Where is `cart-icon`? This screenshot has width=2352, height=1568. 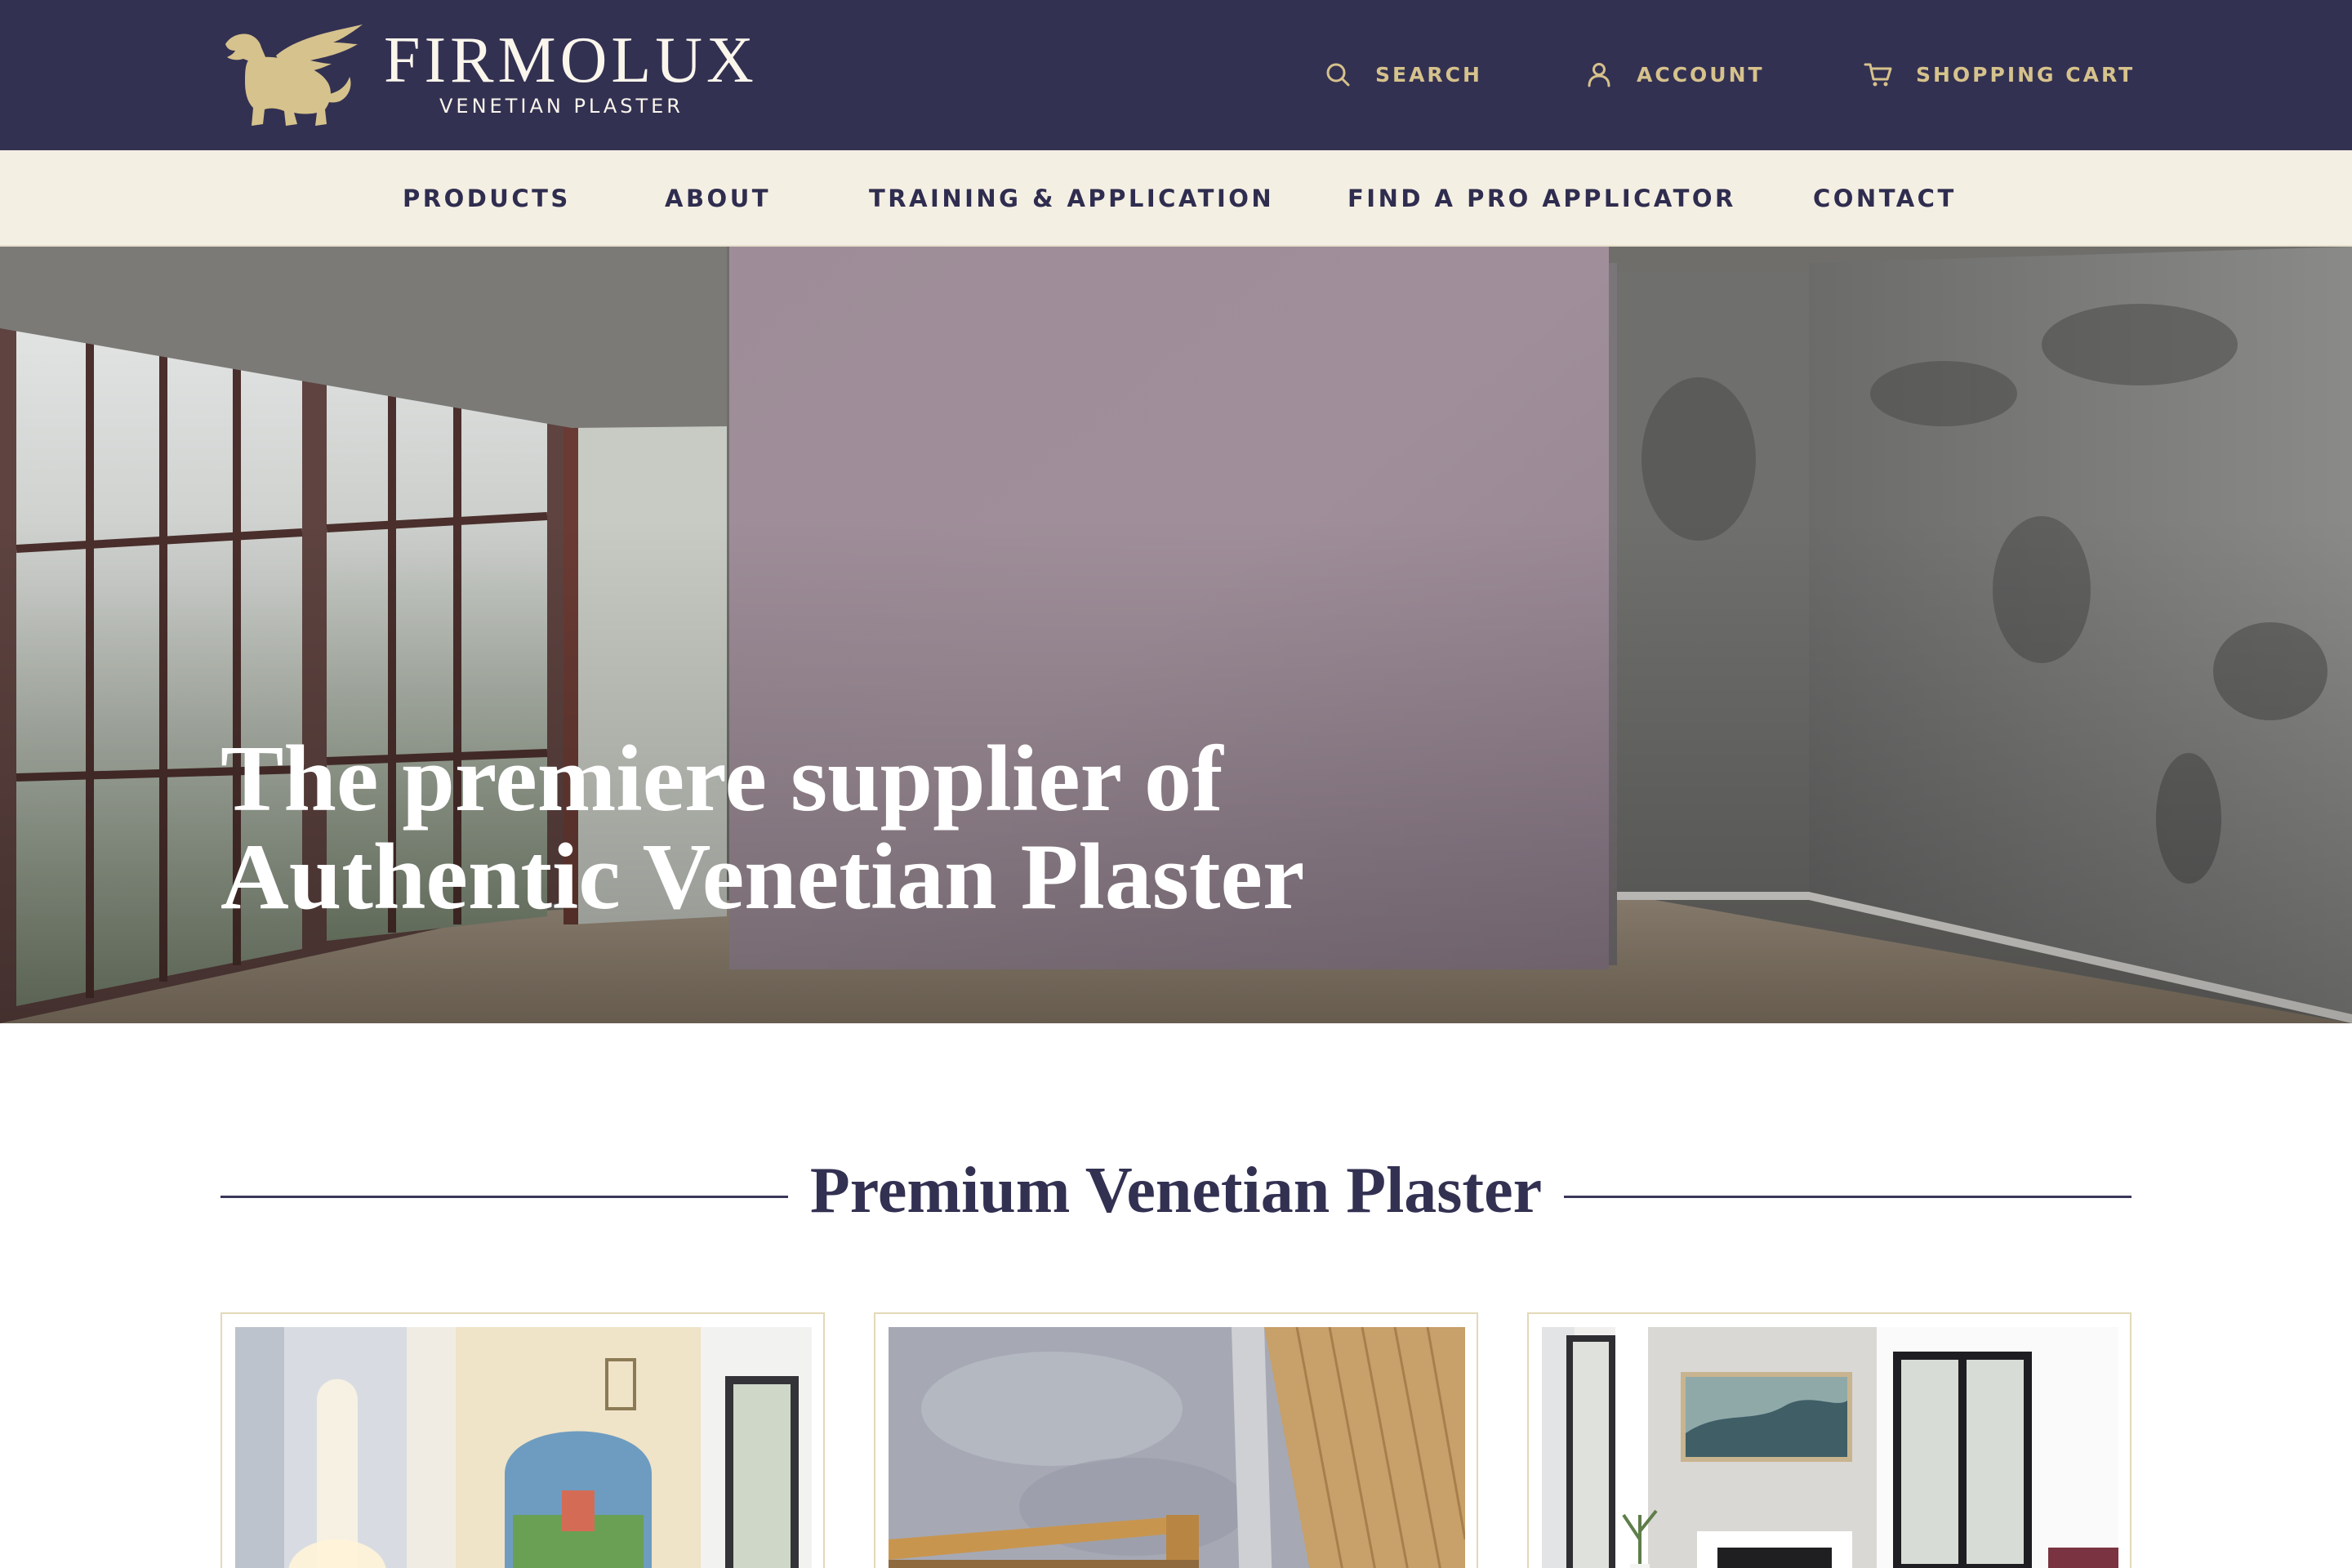
cart-icon is located at coordinates (1878, 75).